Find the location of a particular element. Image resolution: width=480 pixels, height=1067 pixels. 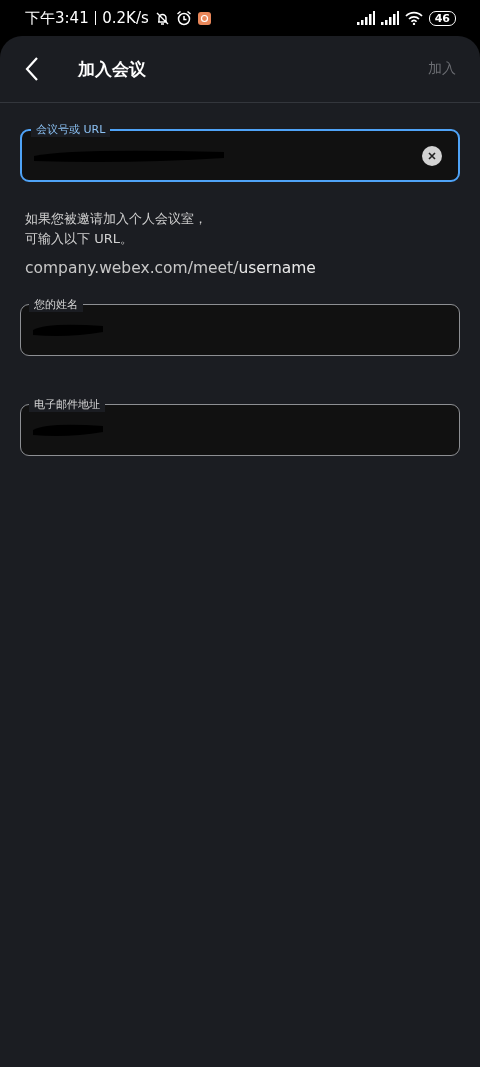

hint-text: 如果您被邀请加入个人会议室， is located at coordinates (116, 219).